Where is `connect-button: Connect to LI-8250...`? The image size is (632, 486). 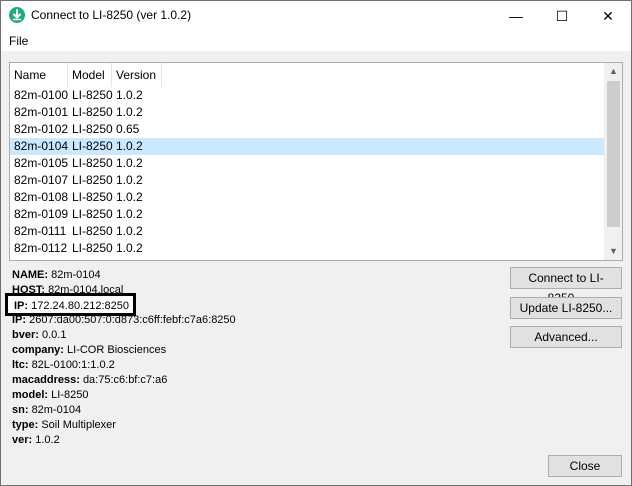
connect-button: Connect to LI-8250... is located at coordinates (566, 286).